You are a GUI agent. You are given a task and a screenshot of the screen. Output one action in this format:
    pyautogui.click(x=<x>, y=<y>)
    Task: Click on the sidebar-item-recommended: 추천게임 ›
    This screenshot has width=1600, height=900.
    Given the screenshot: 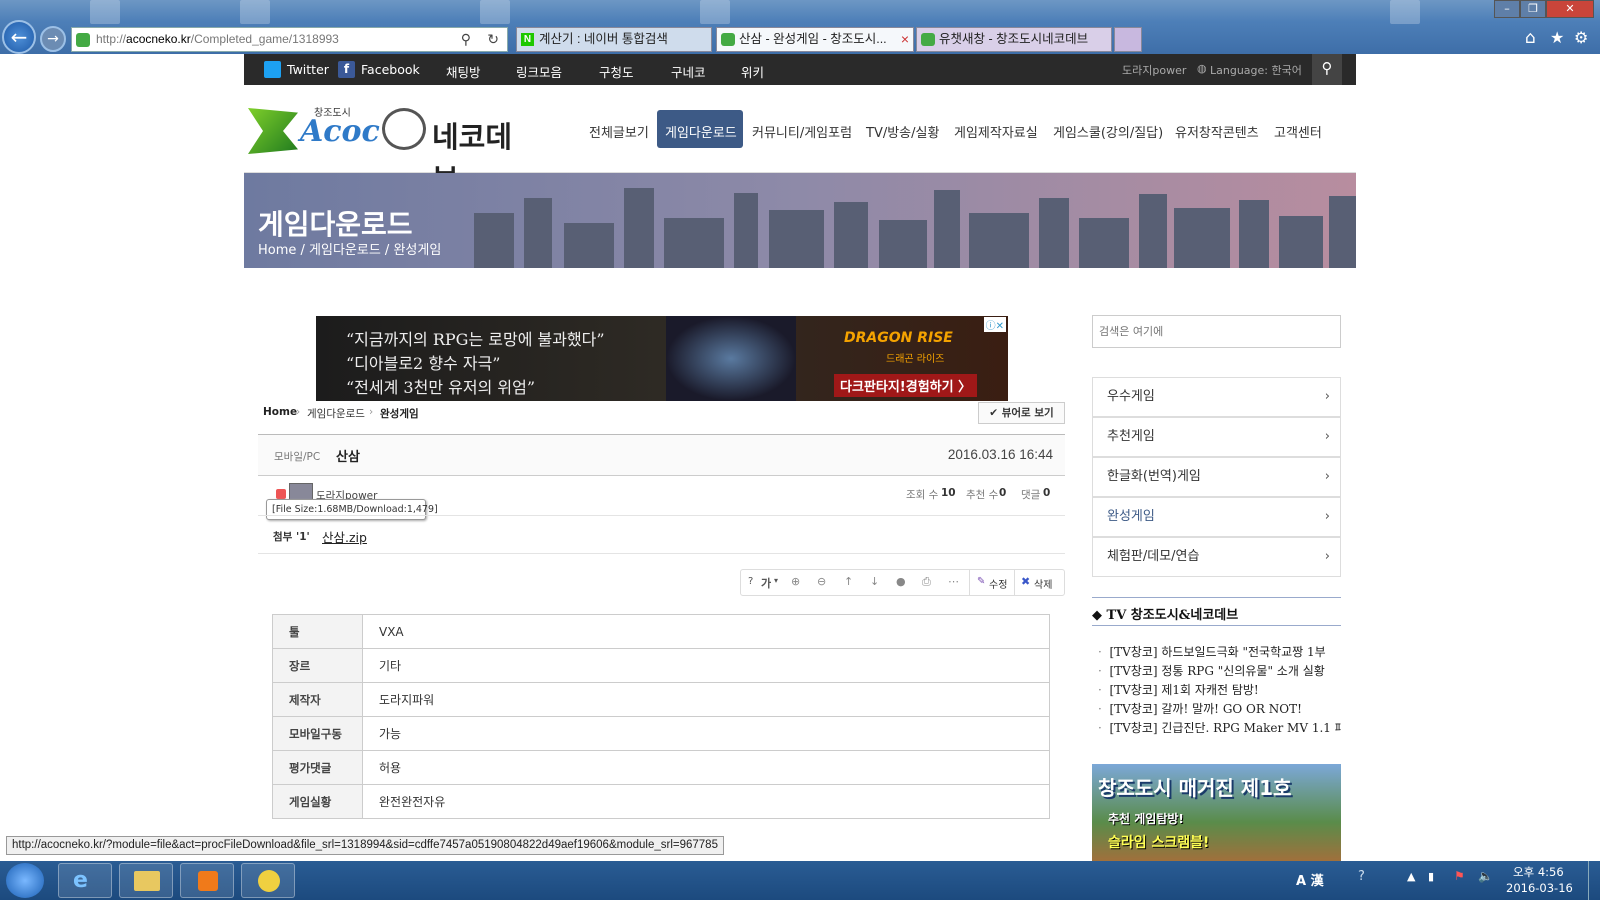 What is the action you would take?
    pyautogui.click(x=1216, y=437)
    